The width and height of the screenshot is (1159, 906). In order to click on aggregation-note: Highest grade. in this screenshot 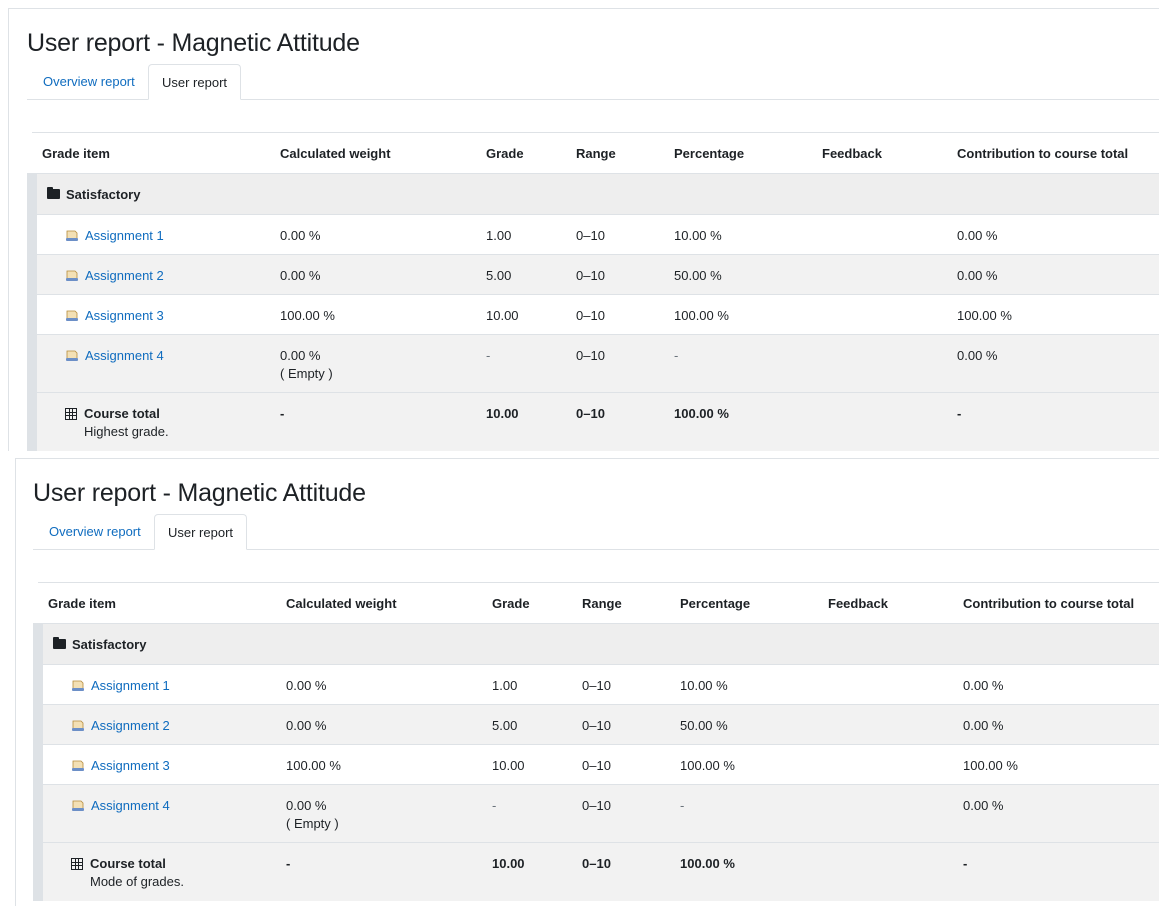, I will do `click(126, 431)`.